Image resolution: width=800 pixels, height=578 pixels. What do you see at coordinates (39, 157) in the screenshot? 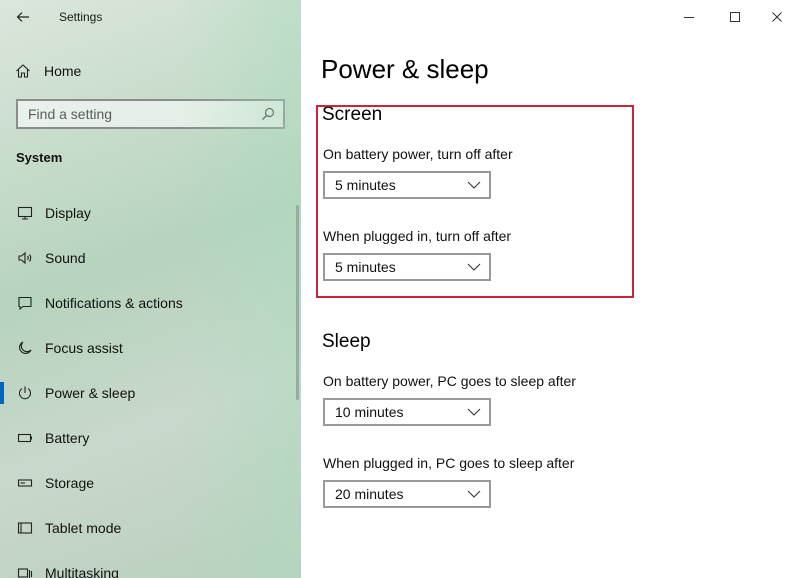
I see `section-label-system: System` at bounding box center [39, 157].